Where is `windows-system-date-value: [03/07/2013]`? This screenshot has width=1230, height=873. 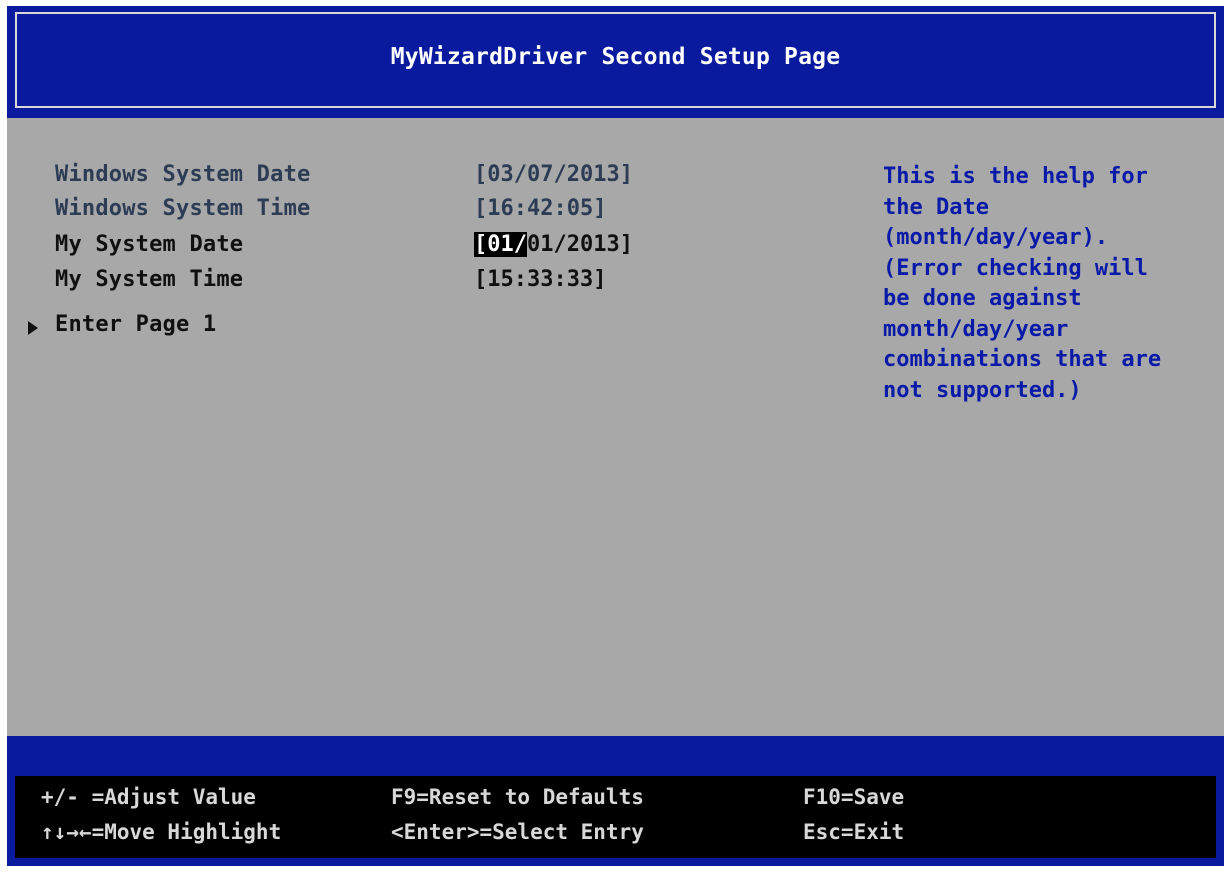 windows-system-date-value: [03/07/2013] is located at coordinates (553, 174).